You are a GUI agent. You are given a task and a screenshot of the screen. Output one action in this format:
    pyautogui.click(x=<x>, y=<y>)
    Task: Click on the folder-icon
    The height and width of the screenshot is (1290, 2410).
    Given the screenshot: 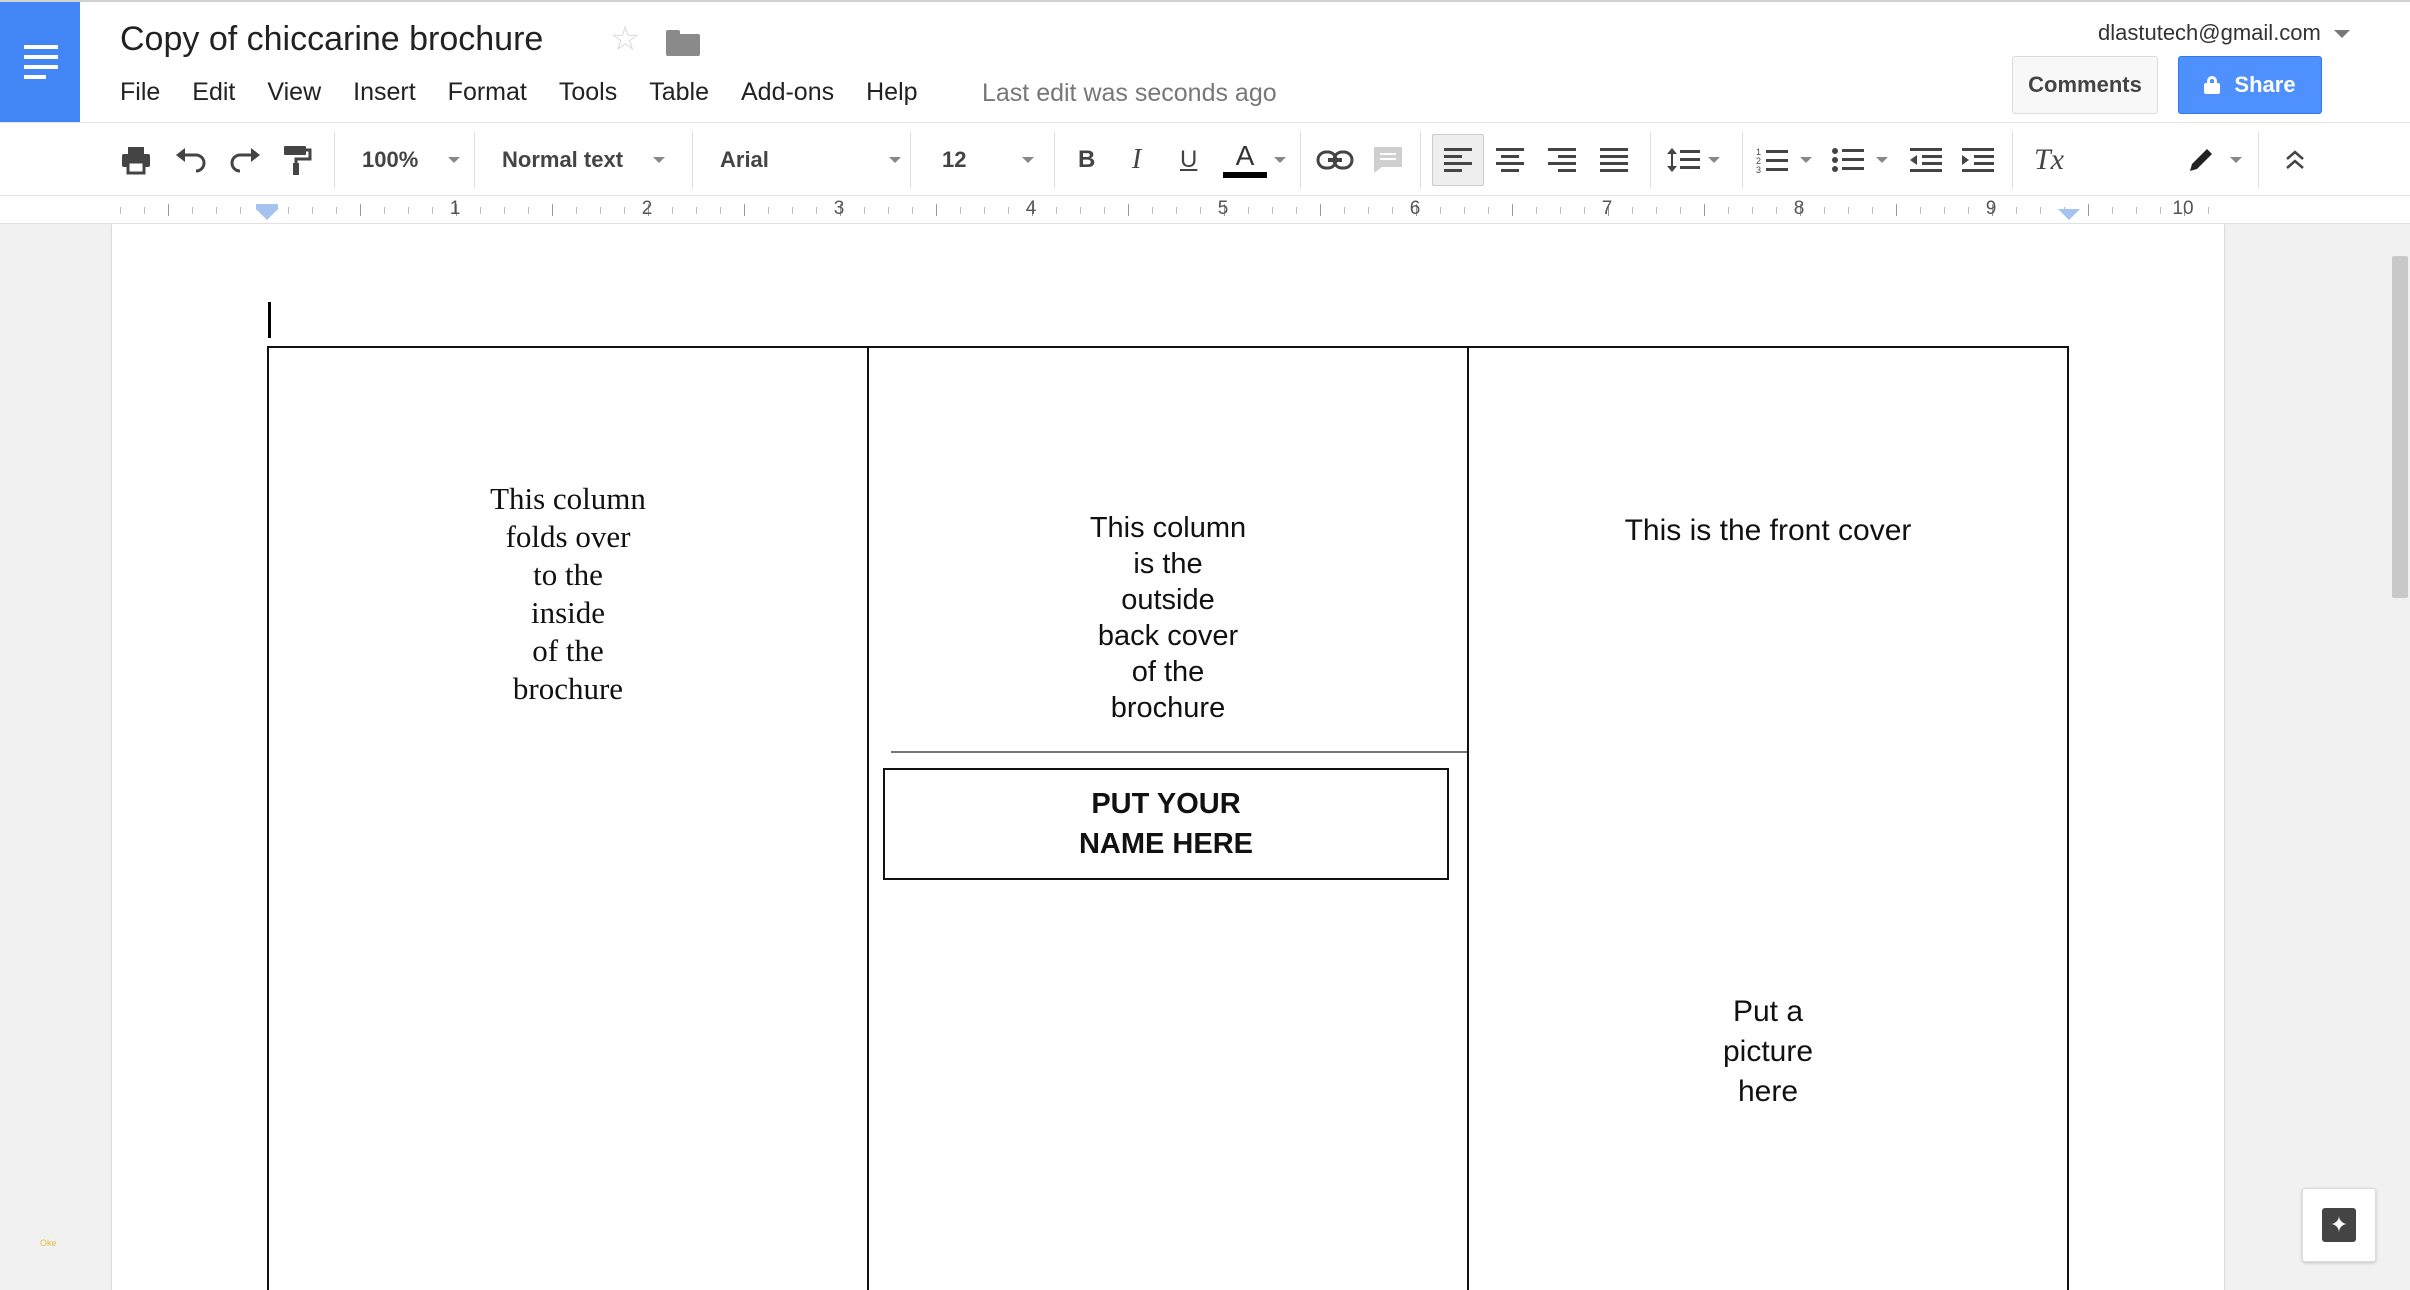 What is the action you would take?
    pyautogui.click(x=683, y=43)
    